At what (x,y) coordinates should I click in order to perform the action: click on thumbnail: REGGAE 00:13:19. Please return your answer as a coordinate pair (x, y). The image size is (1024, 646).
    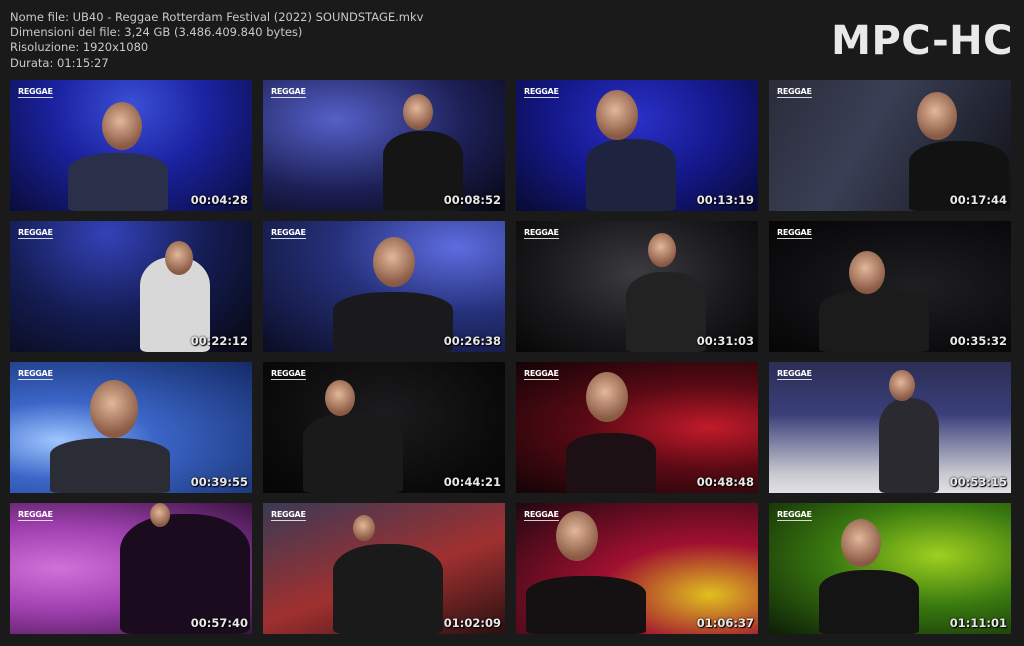
    Looking at the image, I should click on (637, 145).